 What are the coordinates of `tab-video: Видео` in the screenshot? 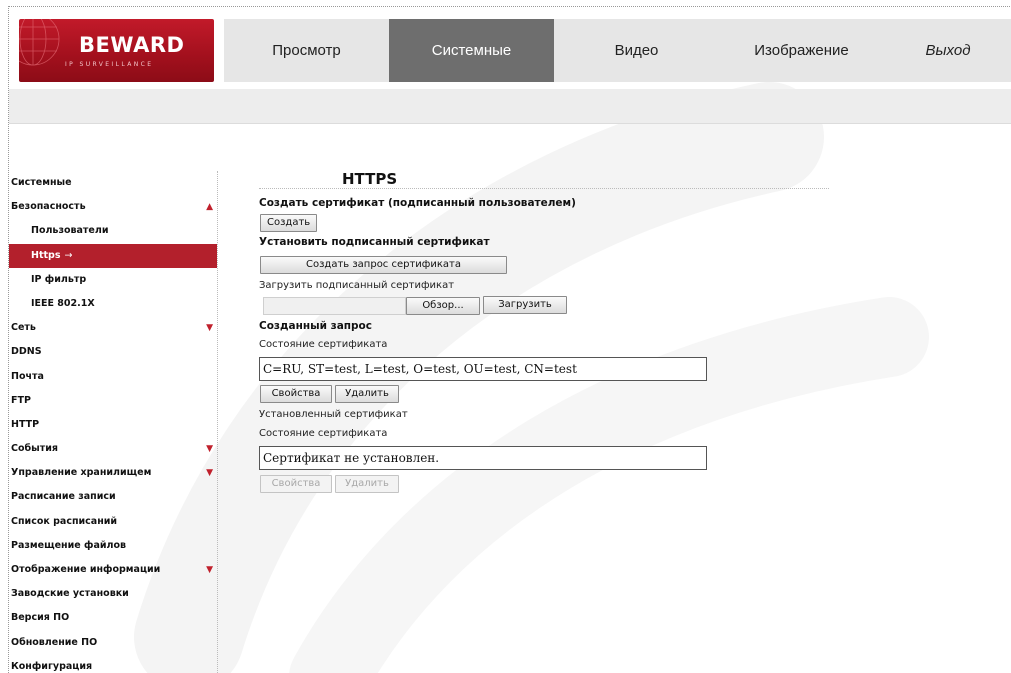 It's located at (636, 50).